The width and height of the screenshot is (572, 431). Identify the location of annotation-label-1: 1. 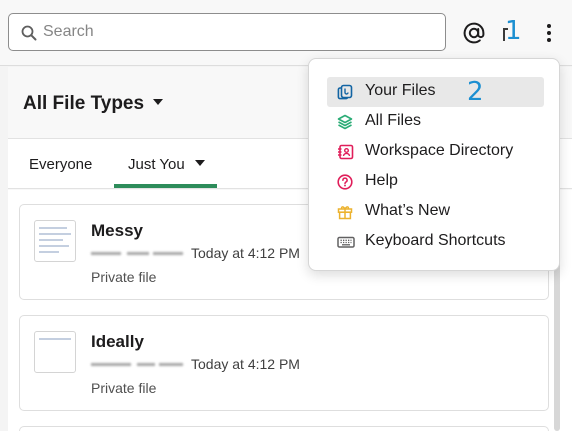
(513, 31).